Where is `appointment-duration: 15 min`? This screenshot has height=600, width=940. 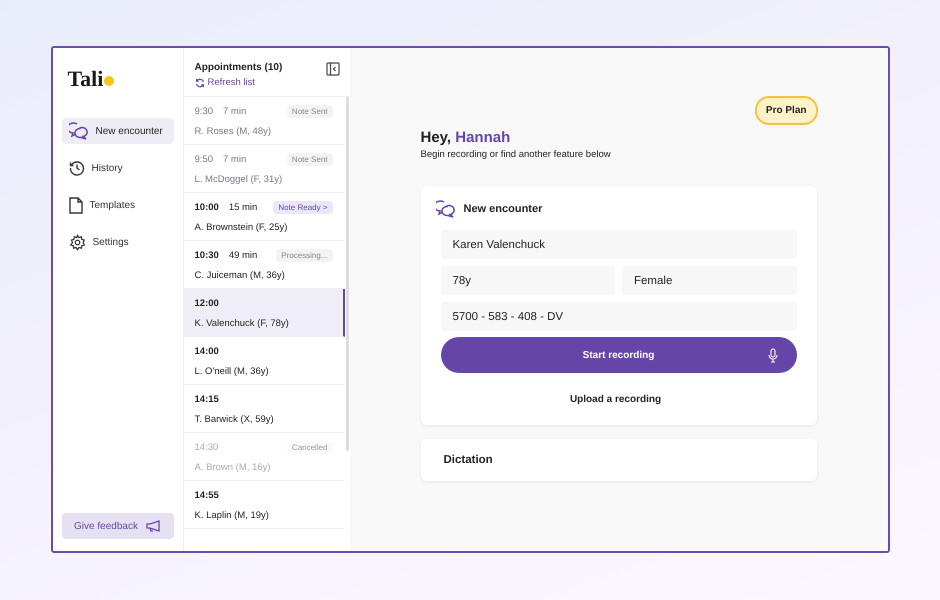
appointment-duration: 15 min is located at coordinates (243, 207).